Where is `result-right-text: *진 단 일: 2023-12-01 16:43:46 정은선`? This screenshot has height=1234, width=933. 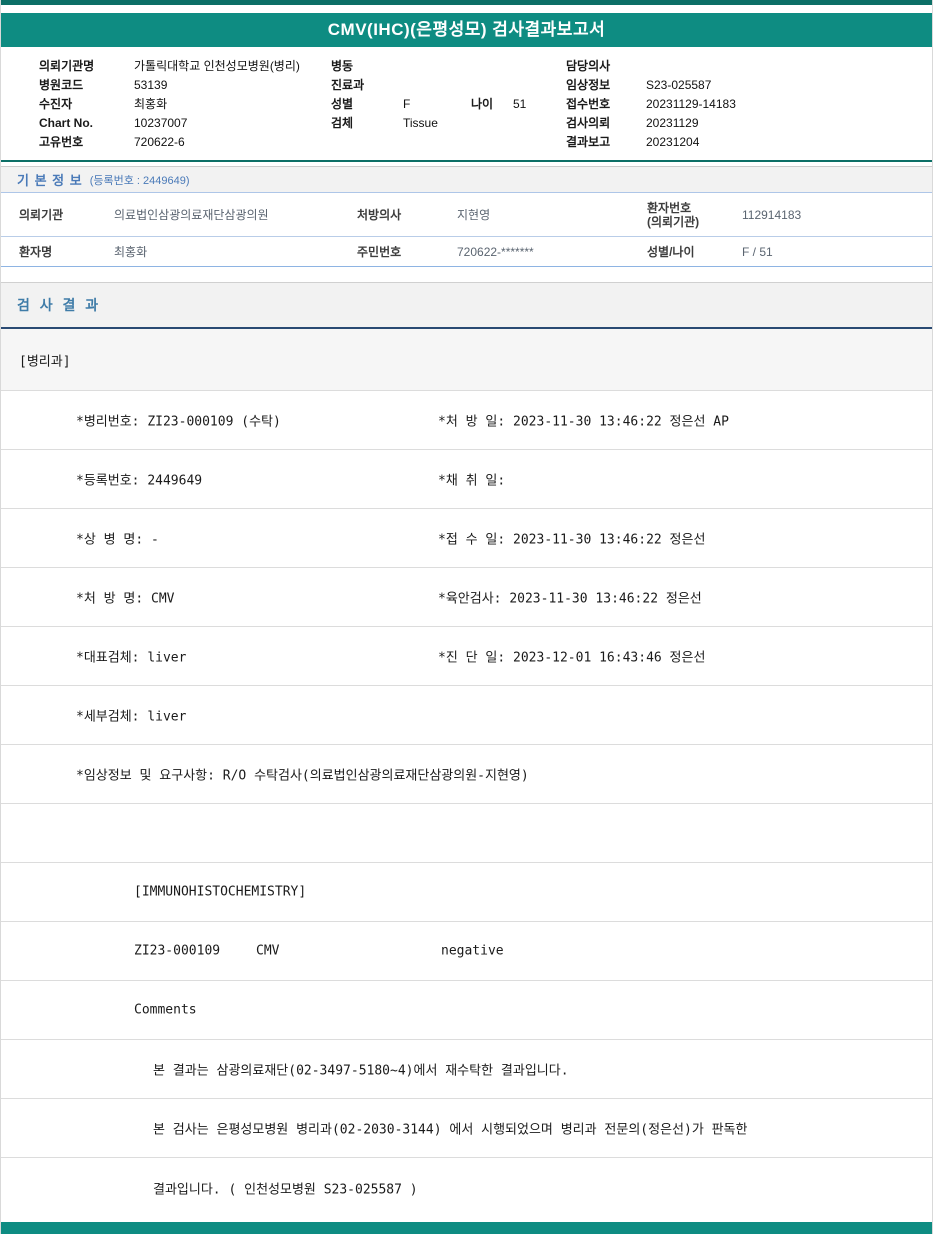
result-right-text: *진 단 일: 2023-12-01 16:43:46 정은선 is located at coordinates (572, 658).